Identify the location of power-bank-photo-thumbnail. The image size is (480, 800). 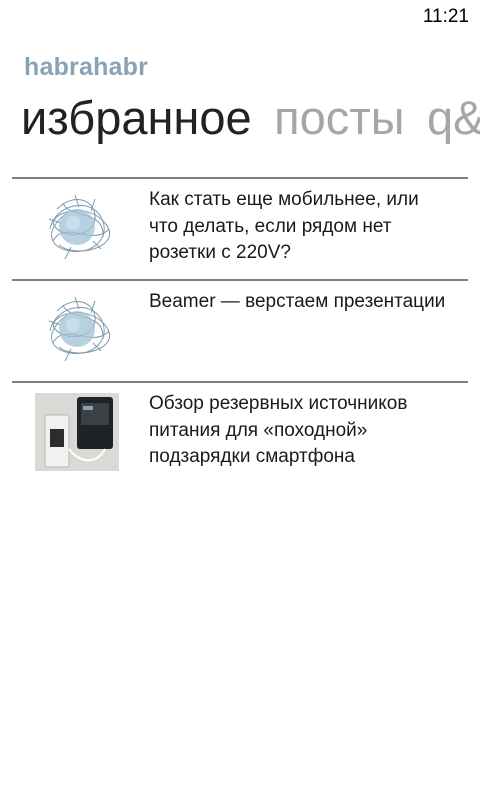
(77, 432).